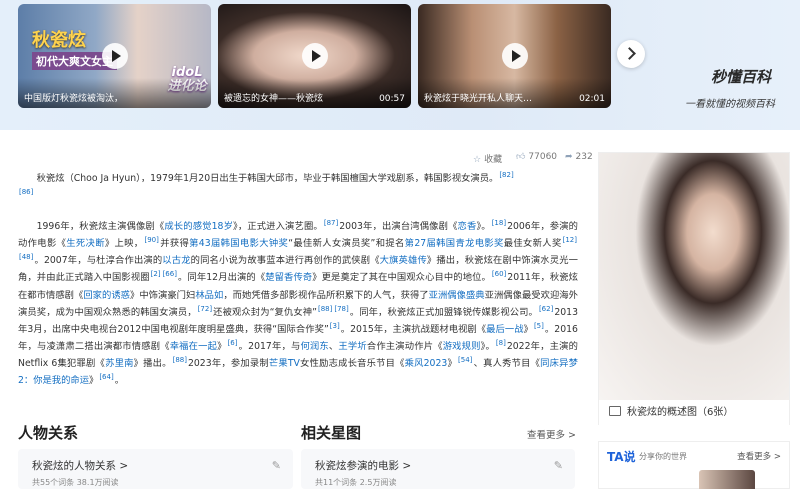 The image size is (800, 489). I want to click on like-button: 👍︎ 77060, so click(536, 157).